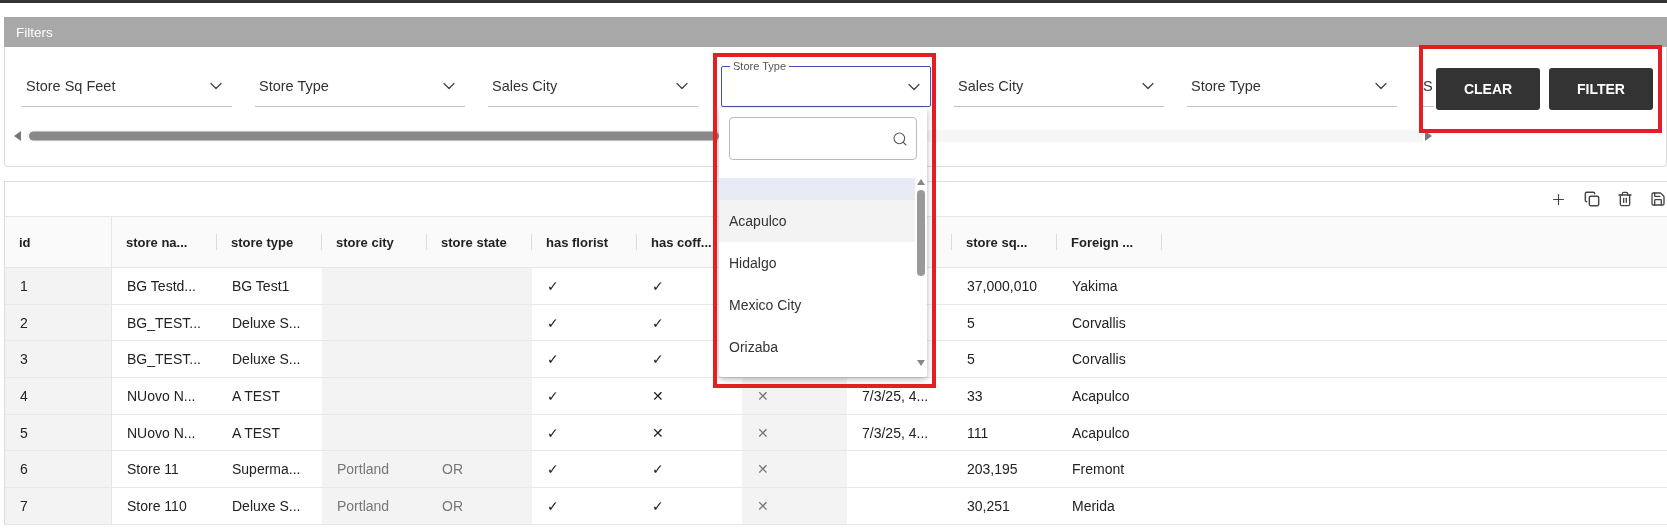  I want to click on search-icon, so click(900, 138).